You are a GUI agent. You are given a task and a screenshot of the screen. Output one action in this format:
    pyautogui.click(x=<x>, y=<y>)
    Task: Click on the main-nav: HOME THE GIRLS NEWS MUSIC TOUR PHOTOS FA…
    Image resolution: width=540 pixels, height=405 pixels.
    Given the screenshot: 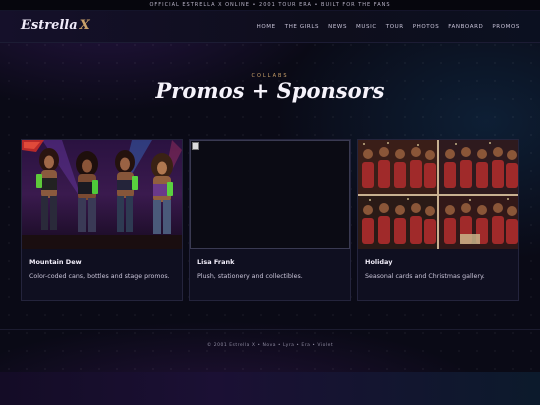 What is the action you would take?
    pyautogui.click(x=388, y=27)
    